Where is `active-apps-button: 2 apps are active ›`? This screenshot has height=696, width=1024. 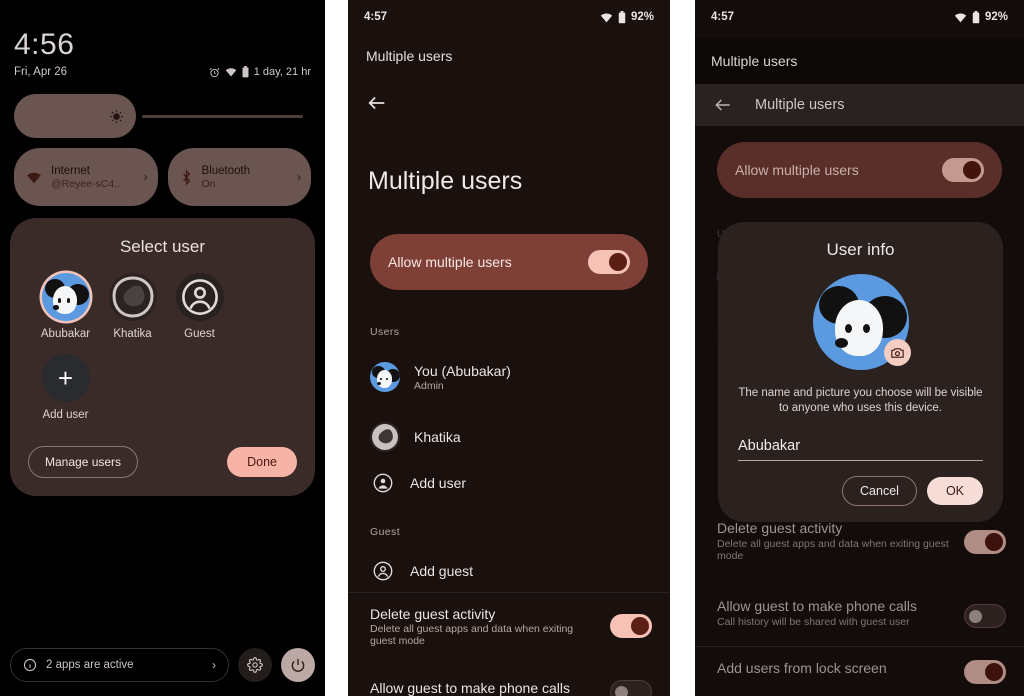
active-apps-button: 2 apps are active › is located at coordinates (119, 665).